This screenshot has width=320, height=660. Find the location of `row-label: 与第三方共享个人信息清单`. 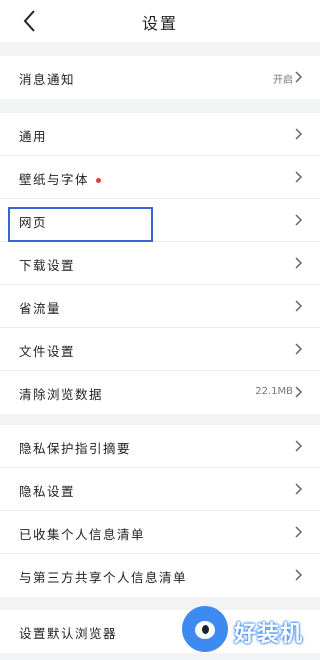

row-label: 与第三方共享个人信息清单 is located at coordinates (103, 577).